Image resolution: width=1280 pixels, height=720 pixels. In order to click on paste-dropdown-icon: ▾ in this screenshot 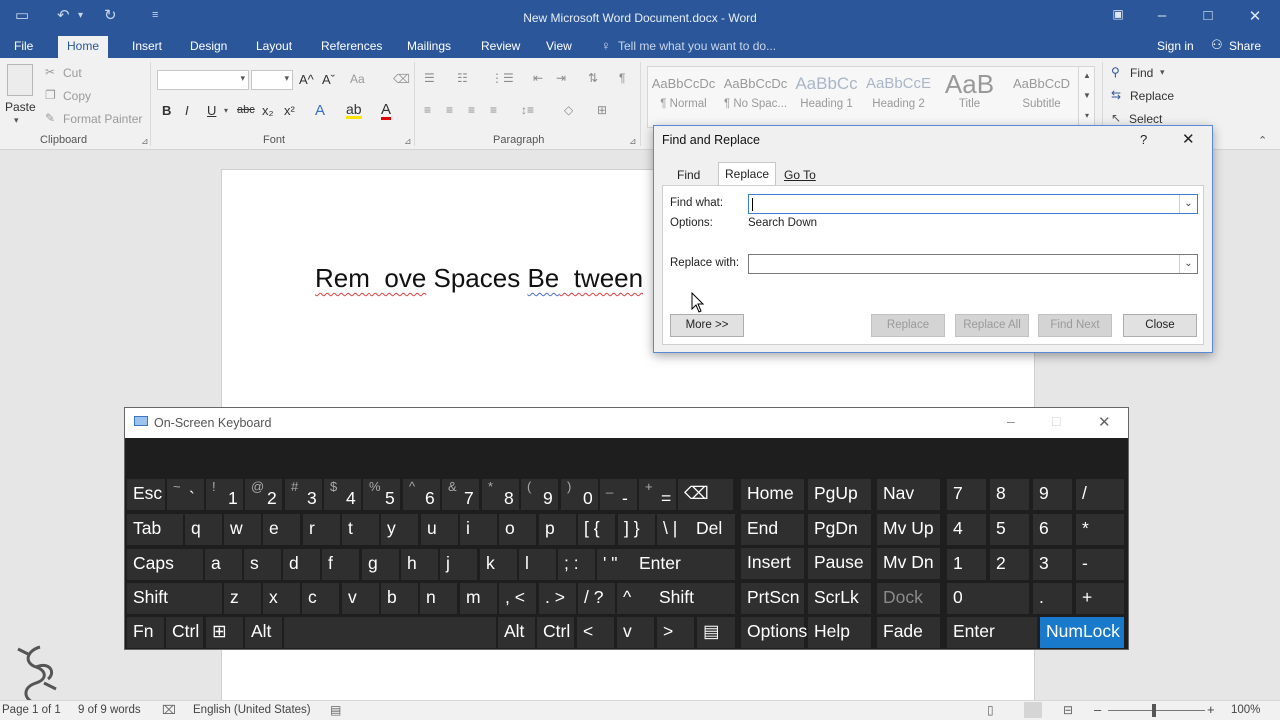, I will do `click(16, 120)`.